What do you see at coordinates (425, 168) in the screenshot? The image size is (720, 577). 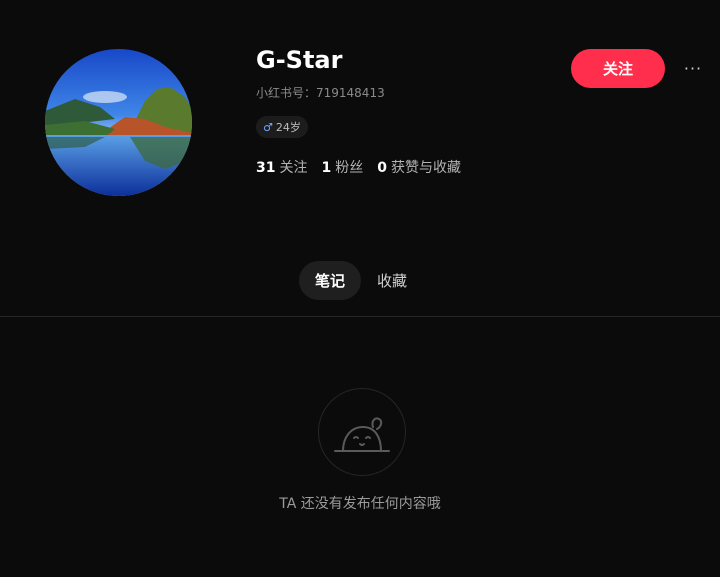 I see `stat-likes-label: 获赞与收藏` at bounding box center [425, 168].